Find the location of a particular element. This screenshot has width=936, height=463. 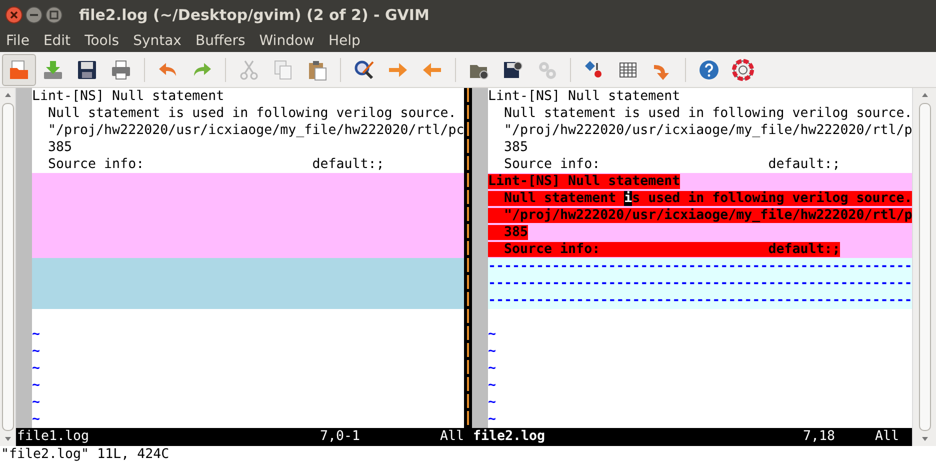

split-separator is located at coordinates (468, 258).